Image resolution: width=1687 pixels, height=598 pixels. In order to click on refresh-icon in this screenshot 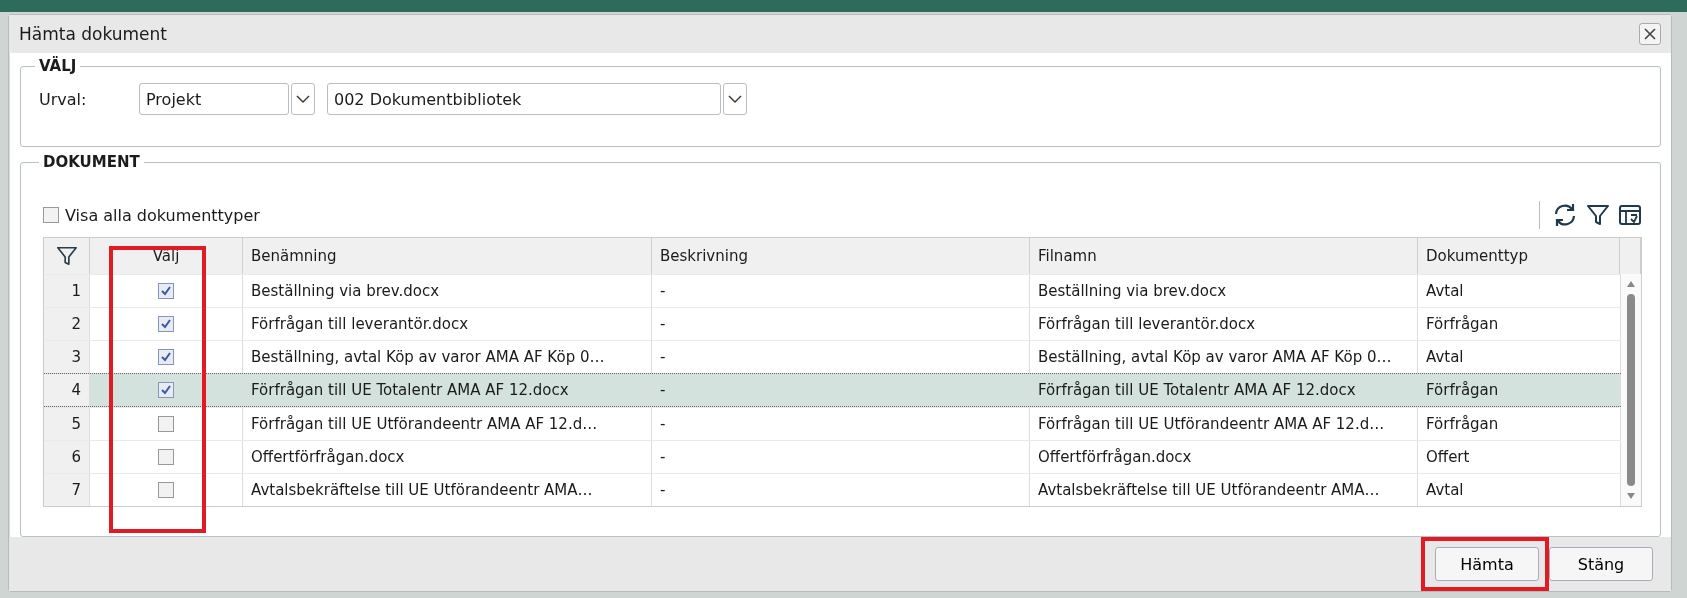, I will do `click(1565, 215)`.